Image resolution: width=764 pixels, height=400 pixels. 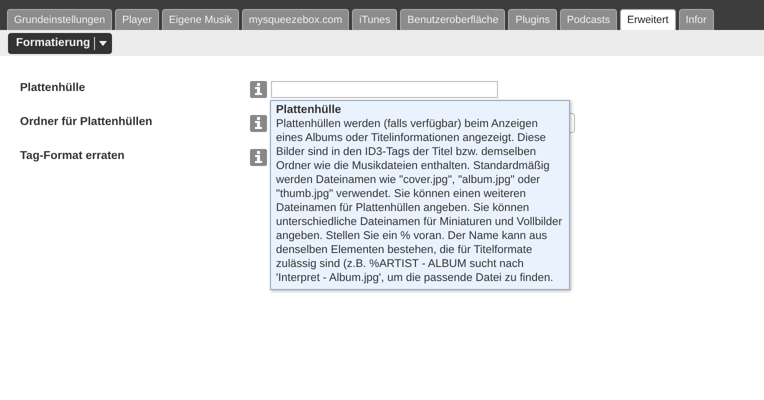 What do you see at coordinates (137, 19) in the screenshot?
I see `tab: Player` at bounding box center [137, 19].